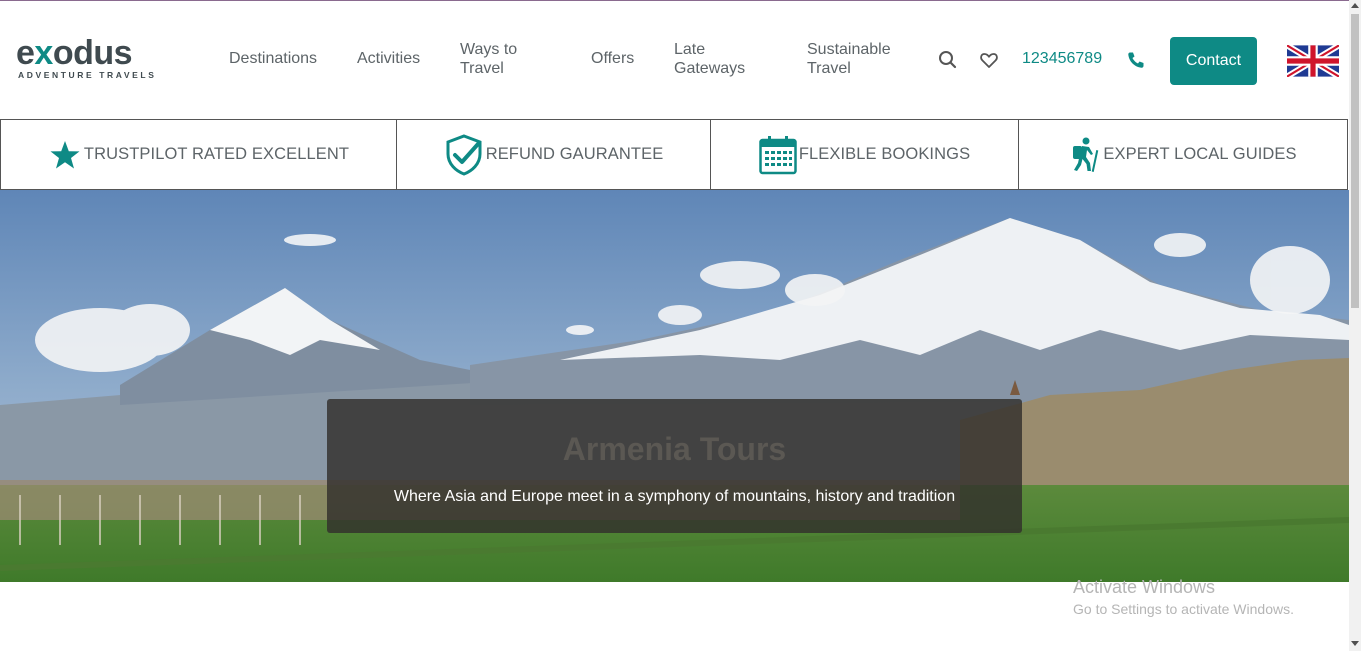 The height and width of the screenshot is (651, 1361). I want to click on feature-label: TRUSTPILOT RATED EXCELLENT, so click(216, 154).